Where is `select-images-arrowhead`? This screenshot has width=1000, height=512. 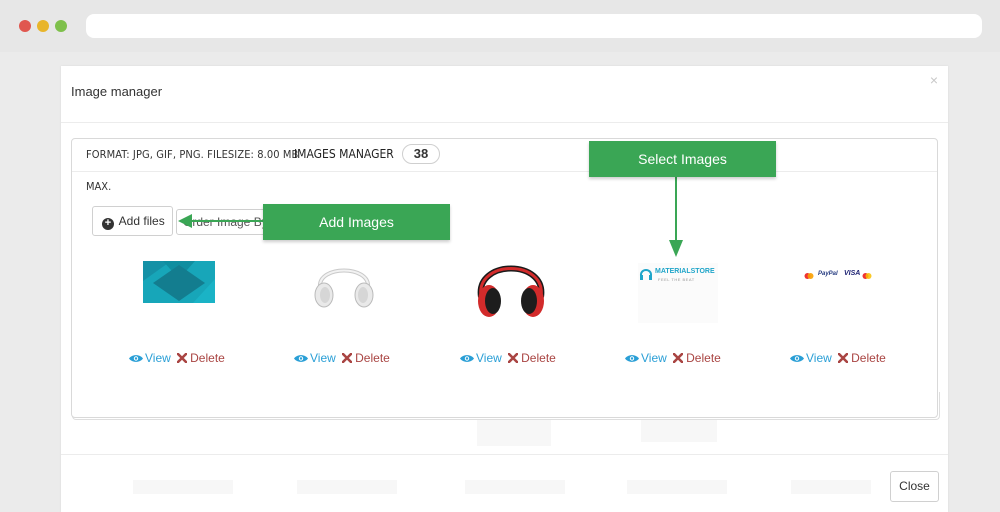
select-images-arrowhead is located at coordinates (676, 248).